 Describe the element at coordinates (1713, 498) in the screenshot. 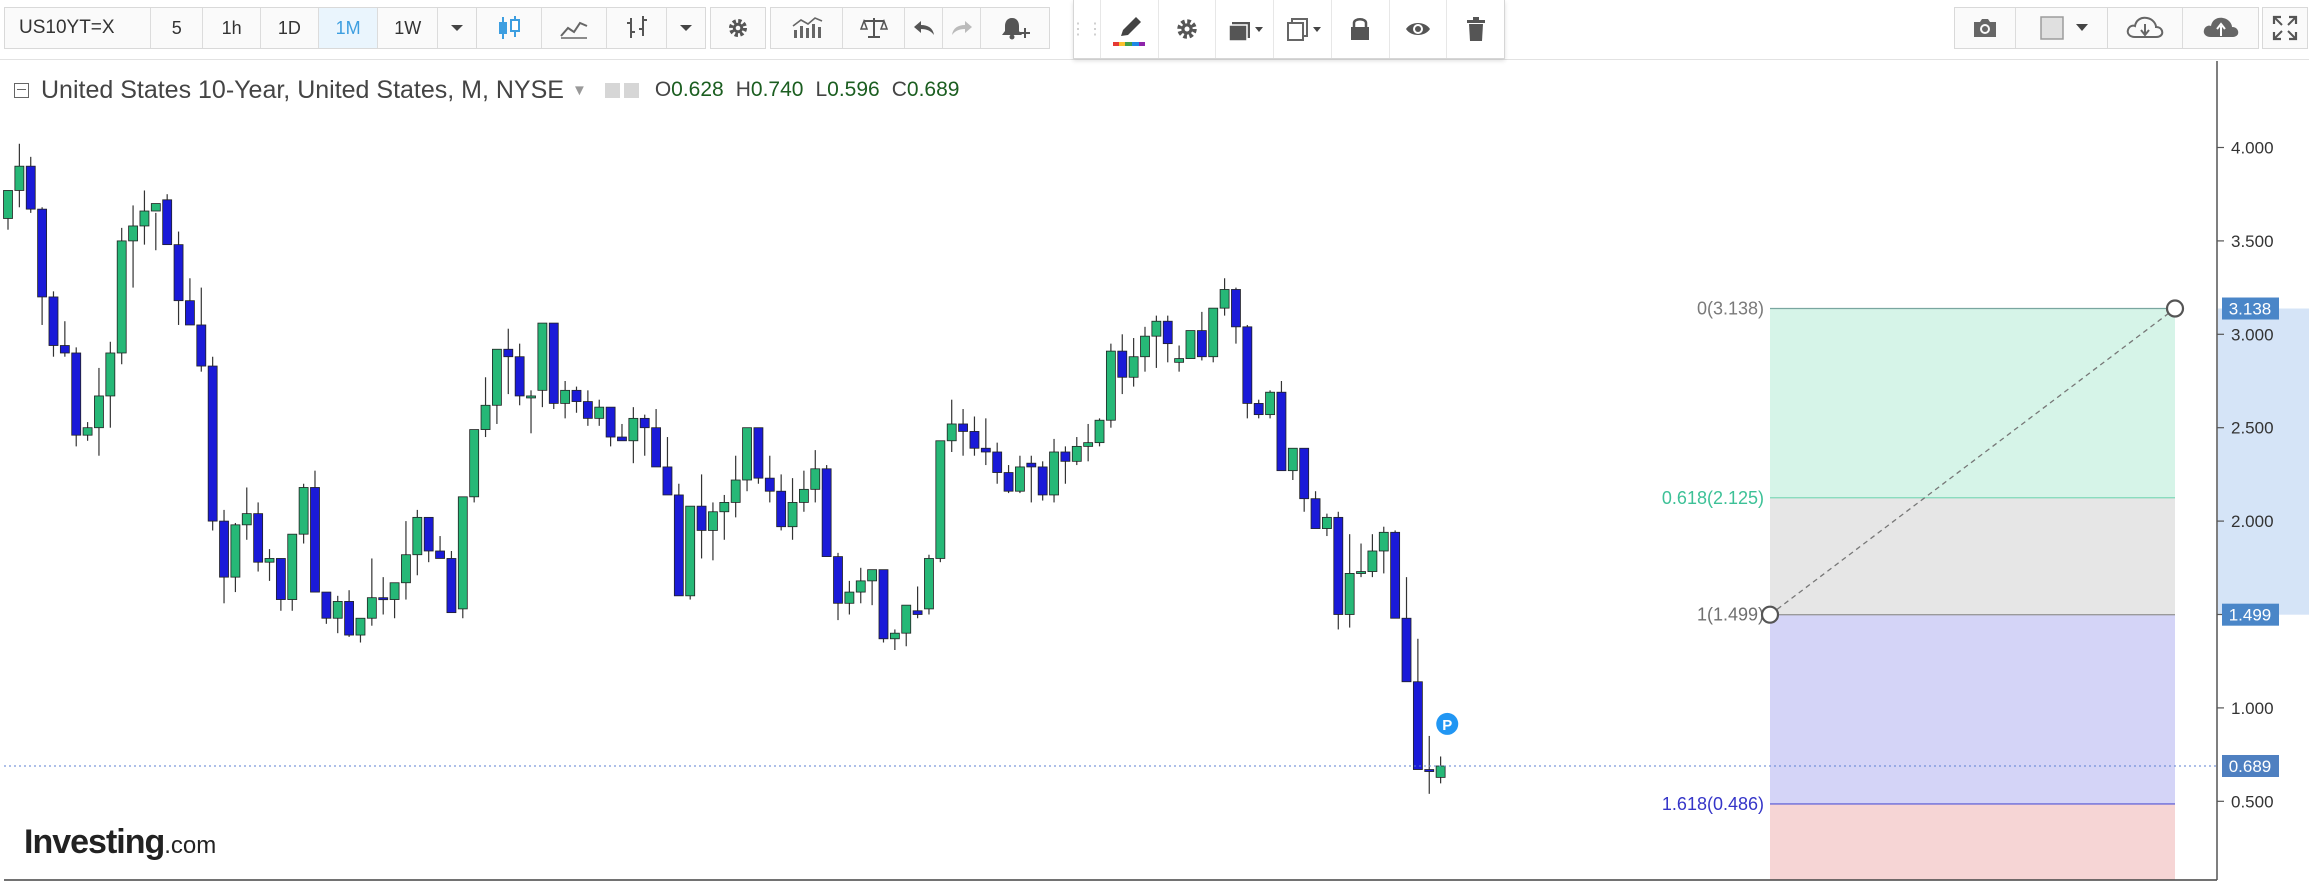

I see `fib-level-label: 0.618(2.125)` at that location.